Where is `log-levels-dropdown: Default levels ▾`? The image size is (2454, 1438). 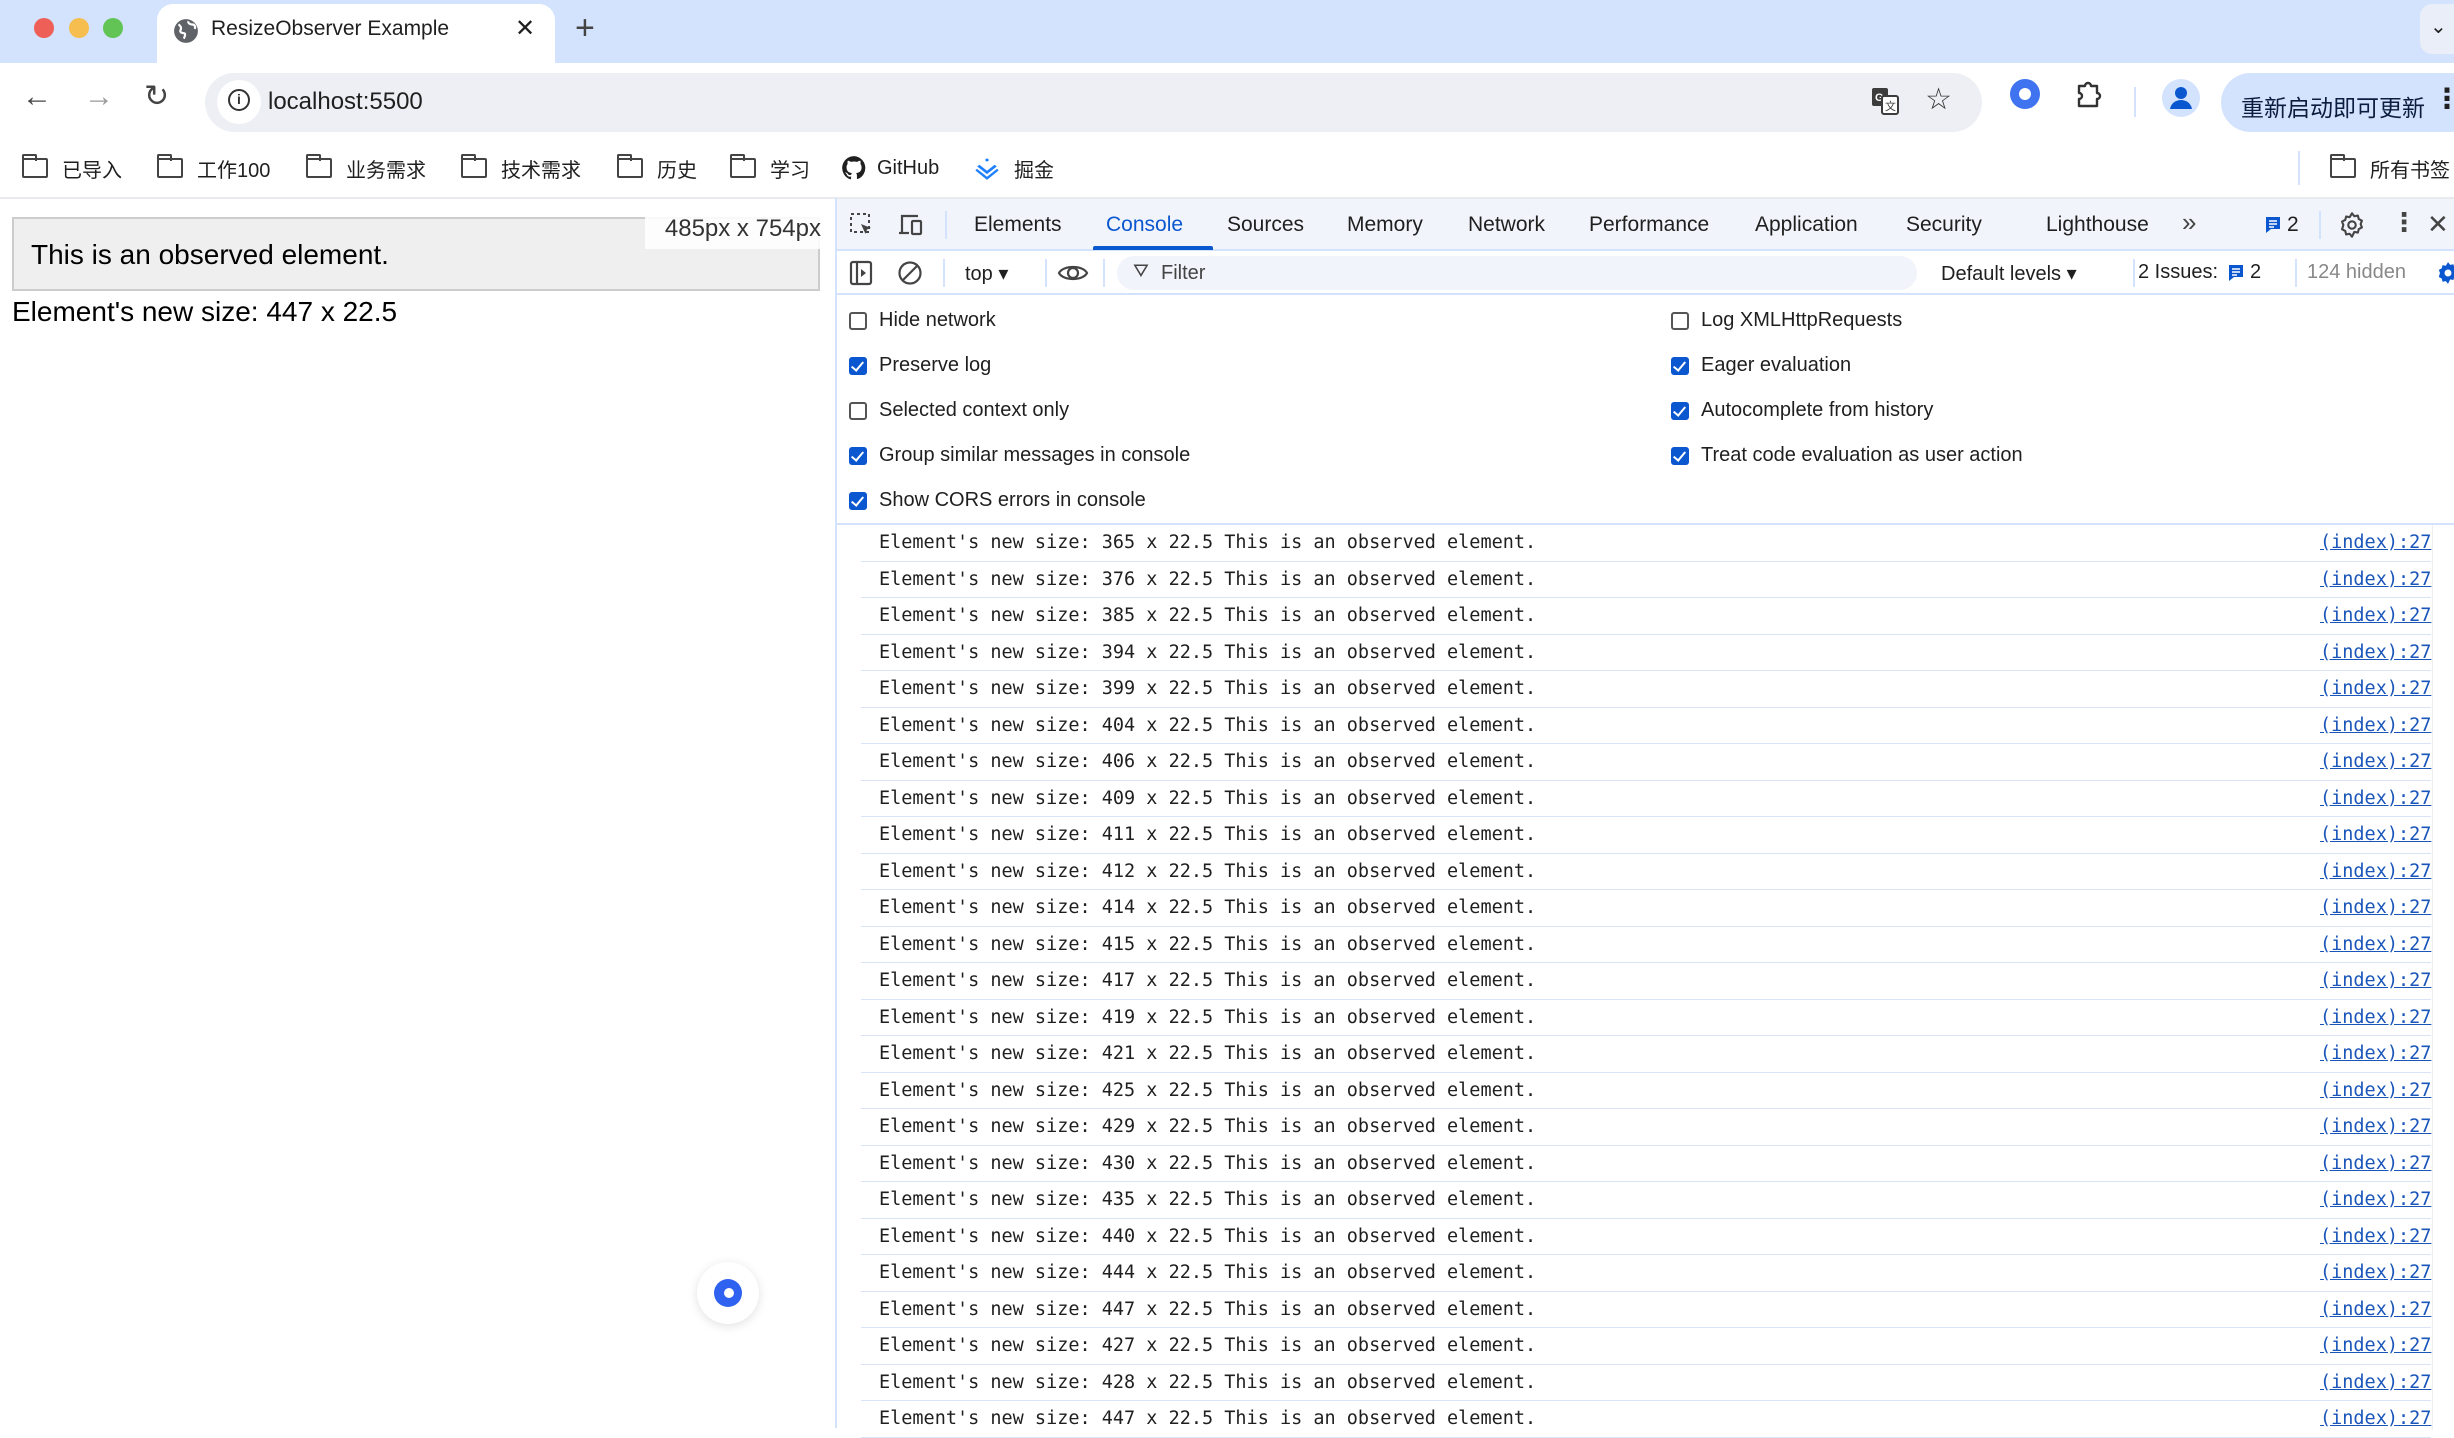
log-levels-dropdown: Default levels ▾ is located at coordinates (2009, 273).